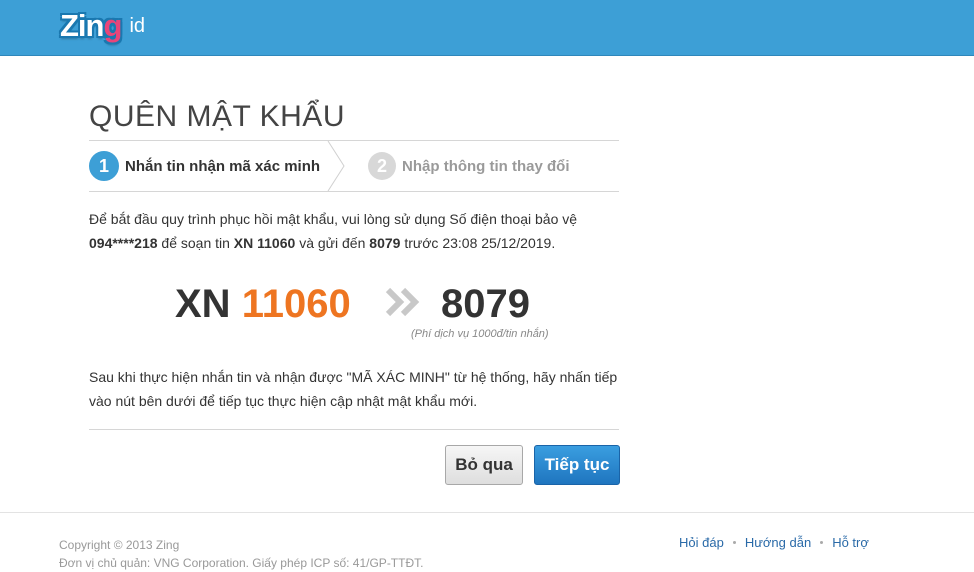  Describe the element at coordinates (104, 166) in the screenshot. I see `step-1-number: 1` at that location.